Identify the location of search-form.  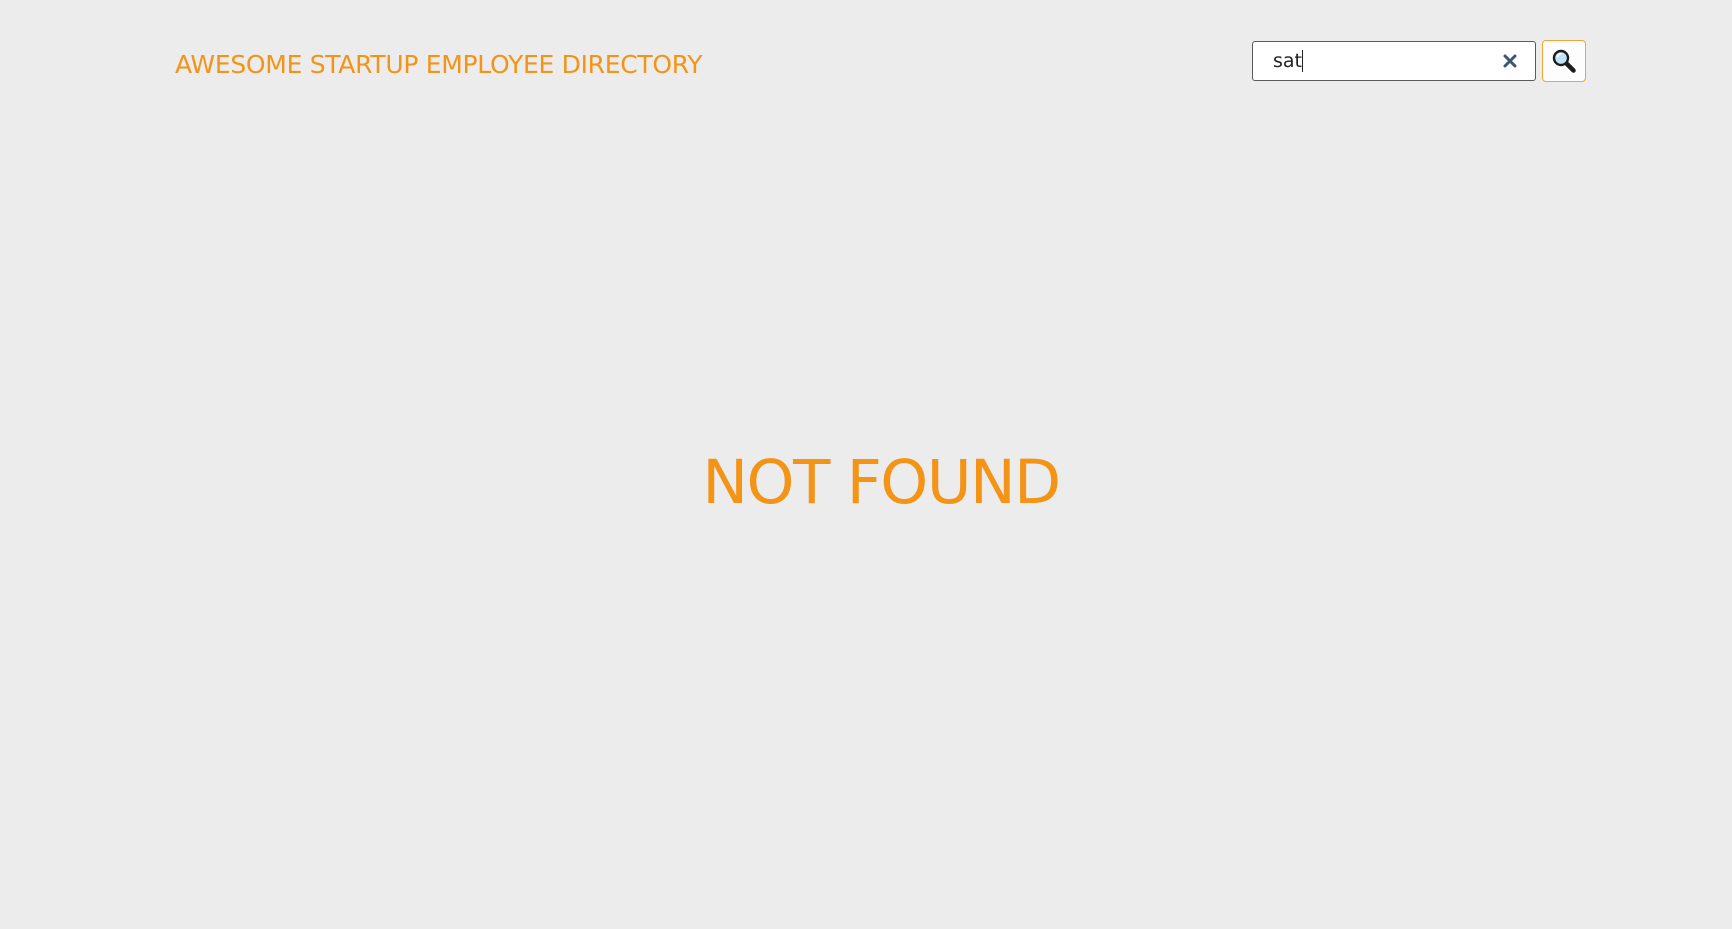
(1419, 61).